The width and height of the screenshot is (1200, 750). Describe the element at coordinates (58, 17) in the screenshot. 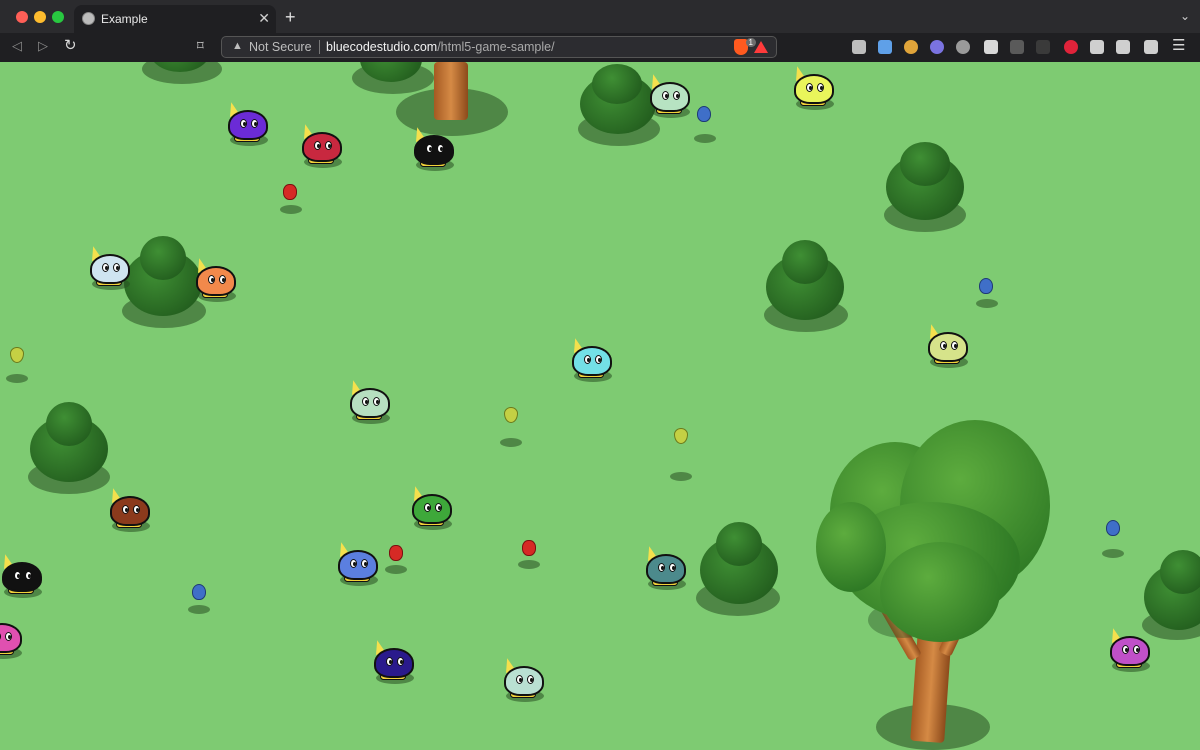

I see `maximize-window-button` at that location.